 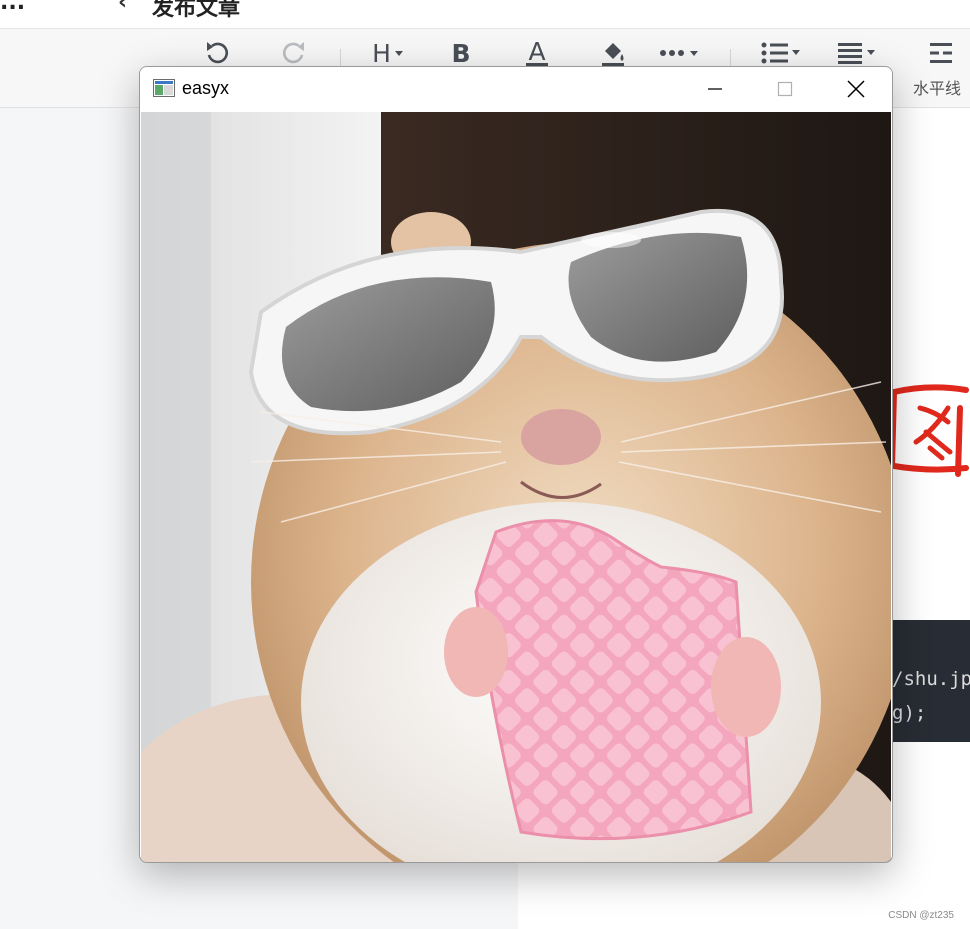 I want to click on maximize-button, so click(x=785, y=89).